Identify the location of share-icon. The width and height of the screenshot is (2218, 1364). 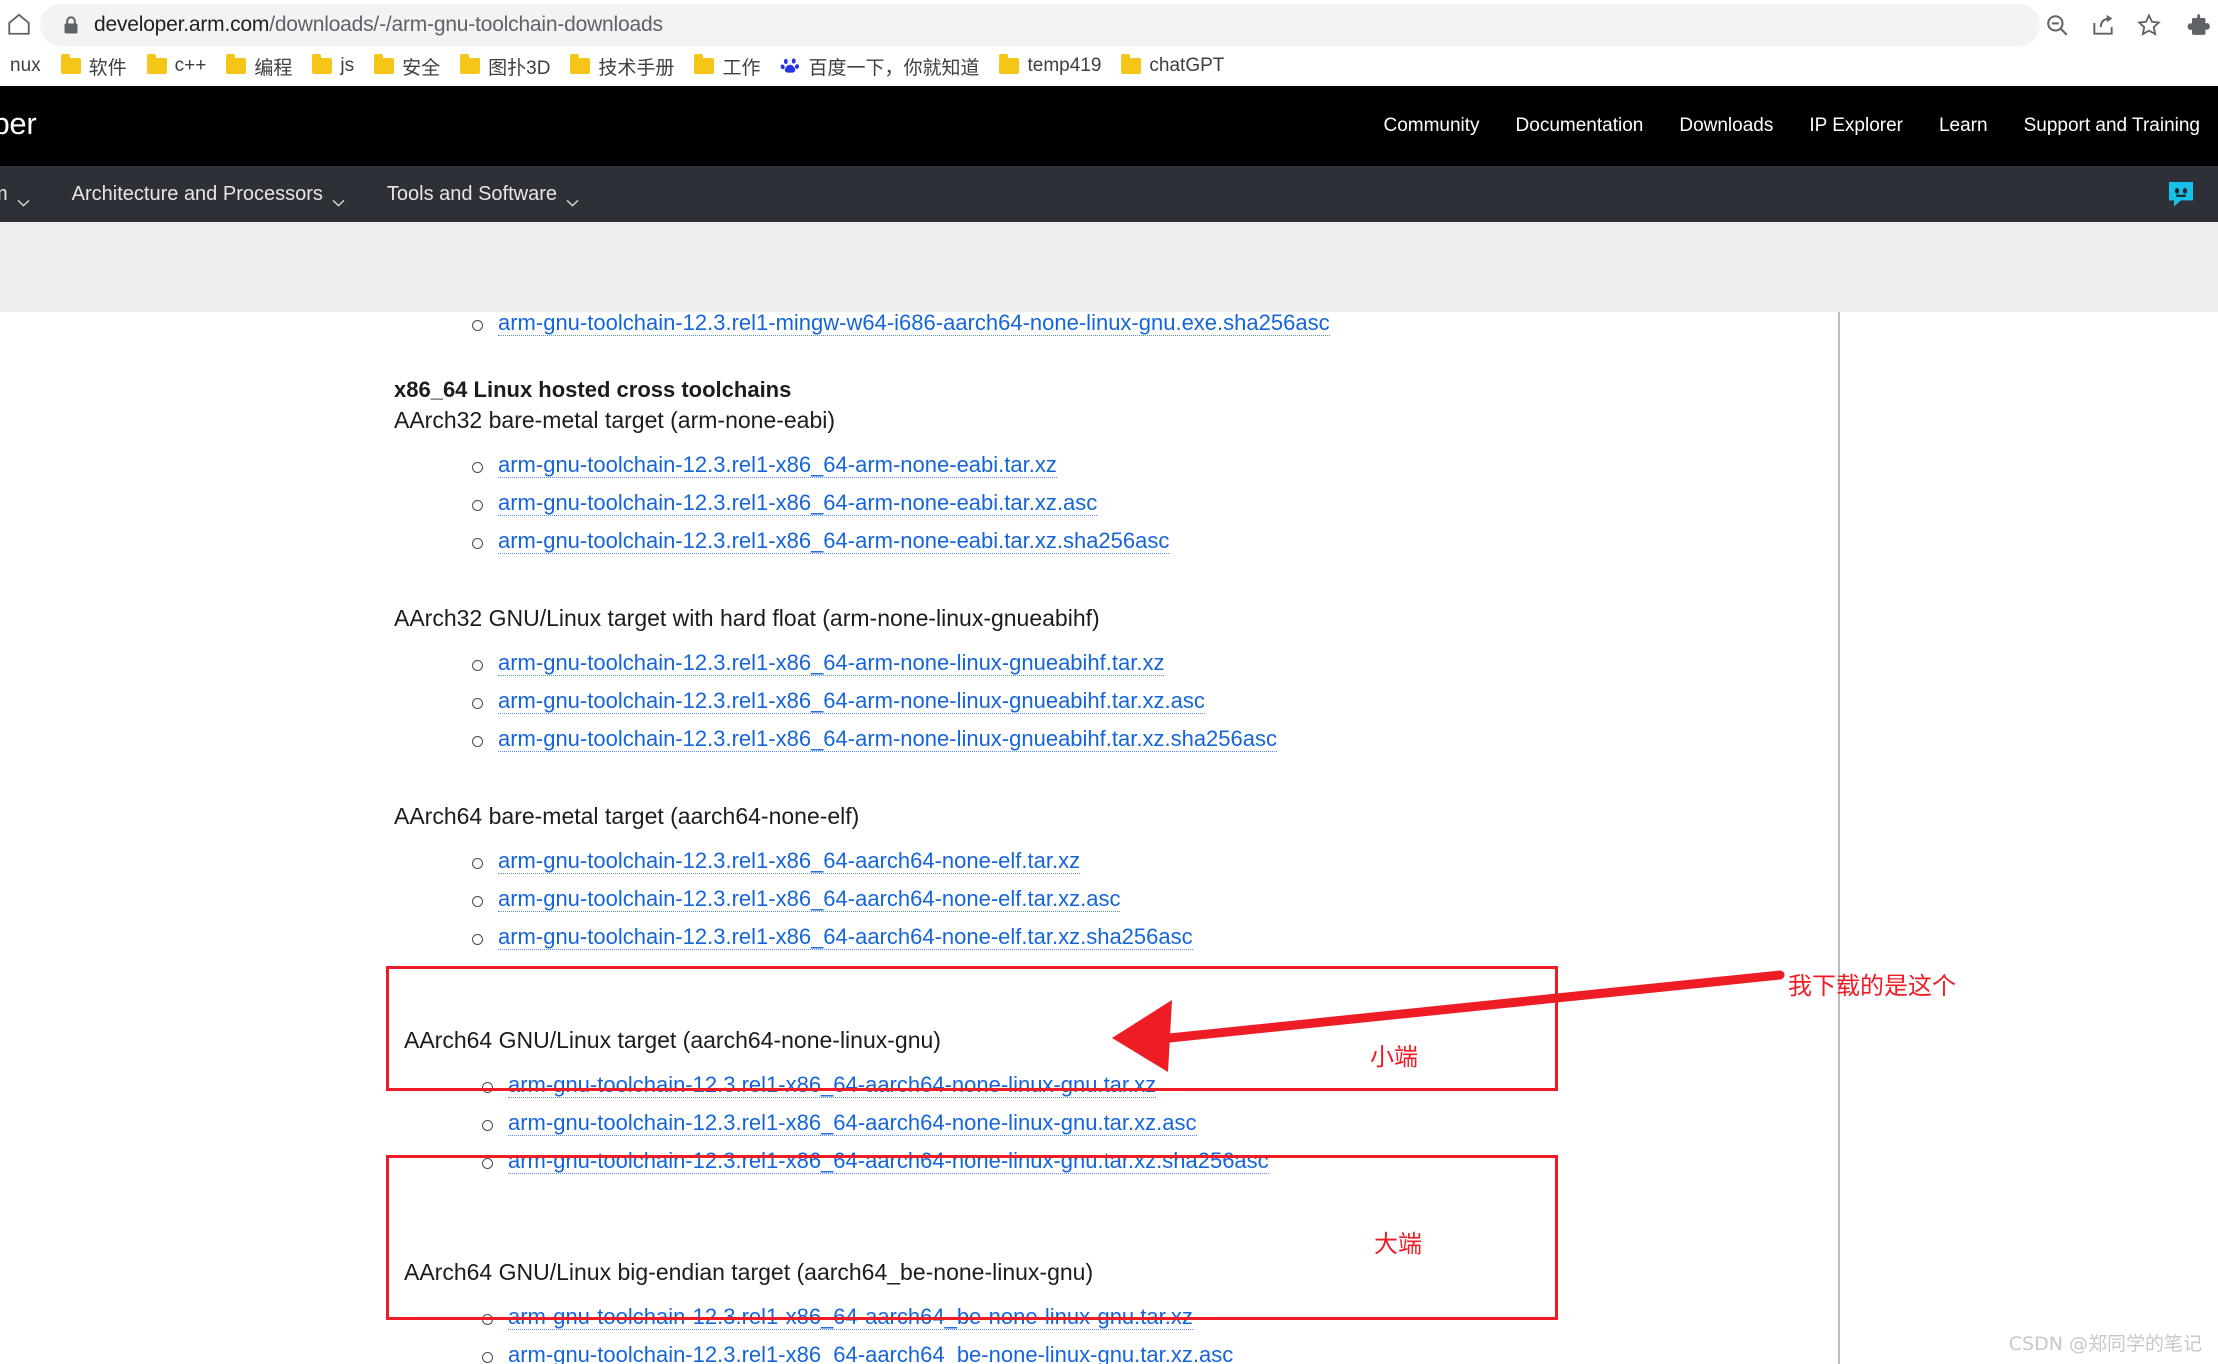
(2103, 25).